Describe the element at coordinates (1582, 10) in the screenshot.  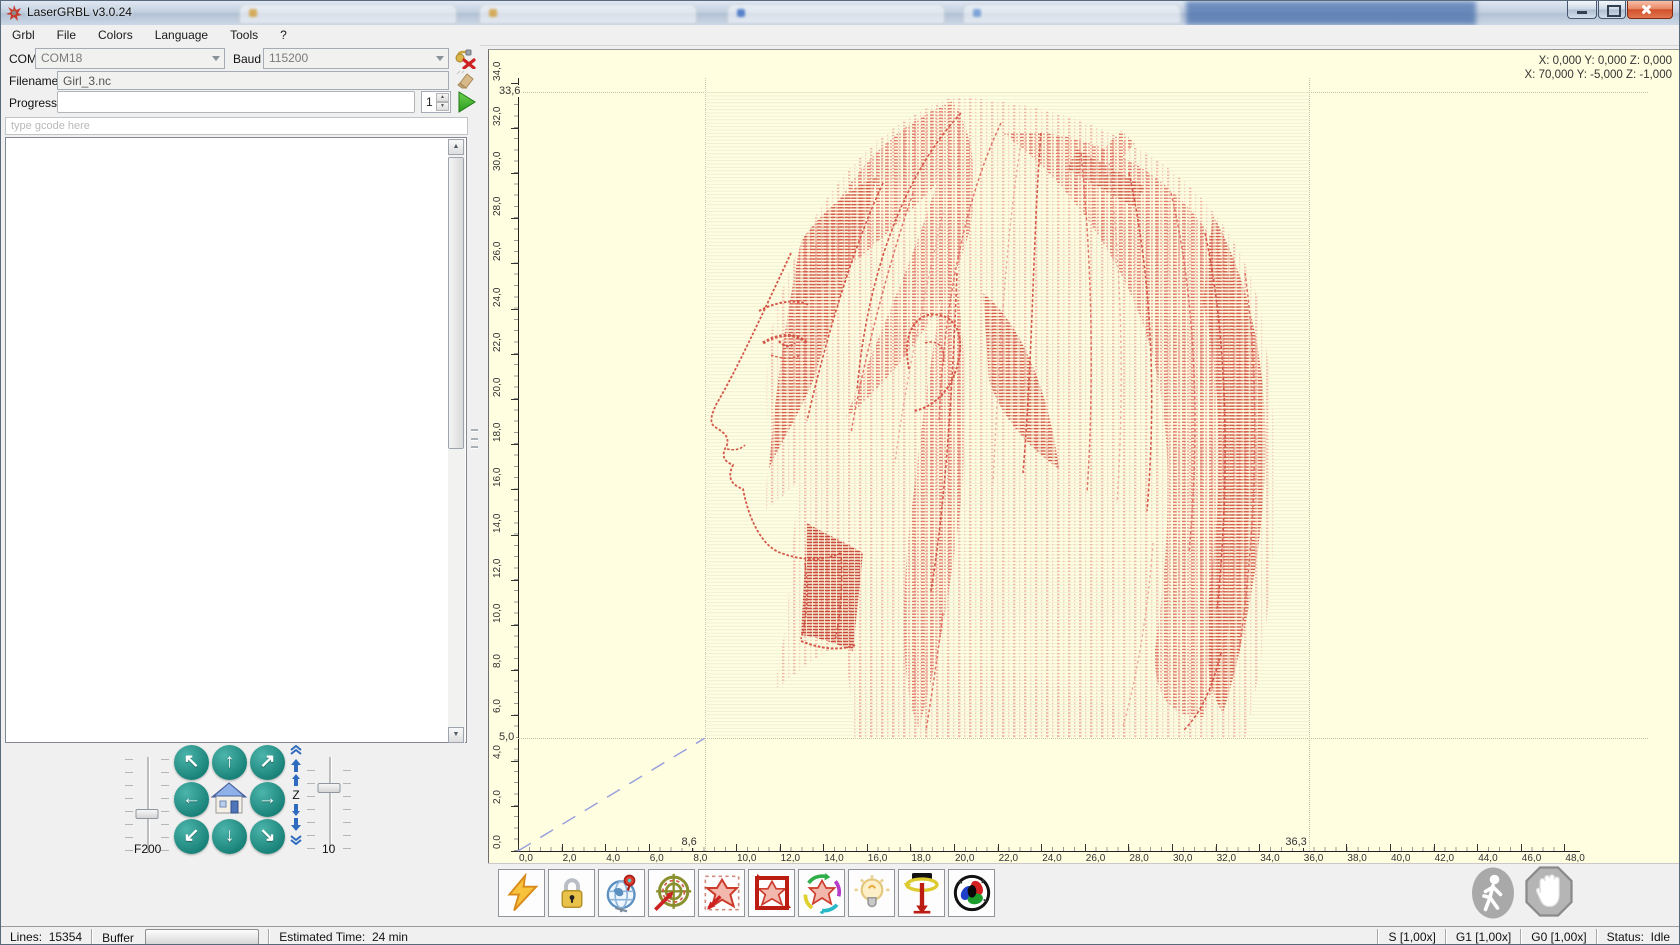
I see `minimize-button` at that location.